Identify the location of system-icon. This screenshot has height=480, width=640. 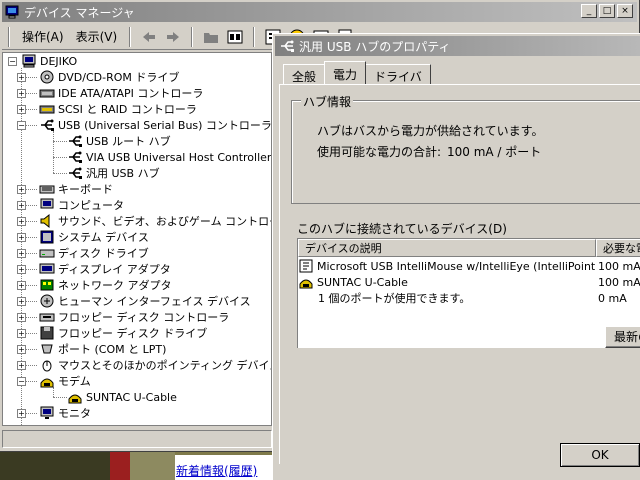
(47, 237).